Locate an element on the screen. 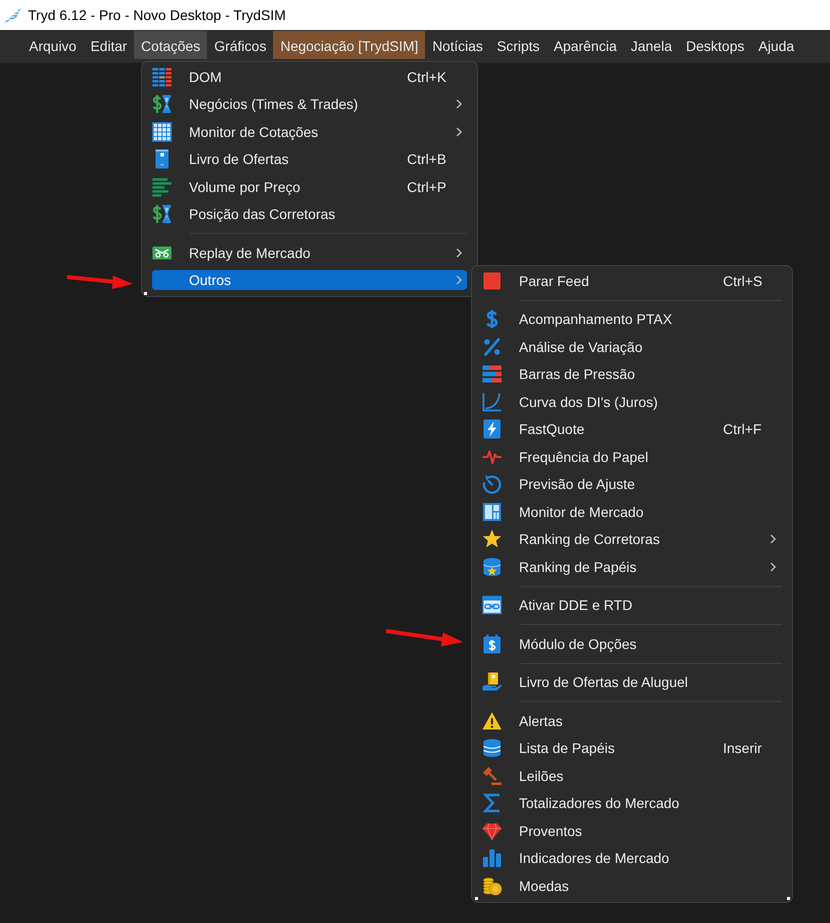 This screenshot has height=923, width=830. split-bars-icon is located at coordinates (492, 374).